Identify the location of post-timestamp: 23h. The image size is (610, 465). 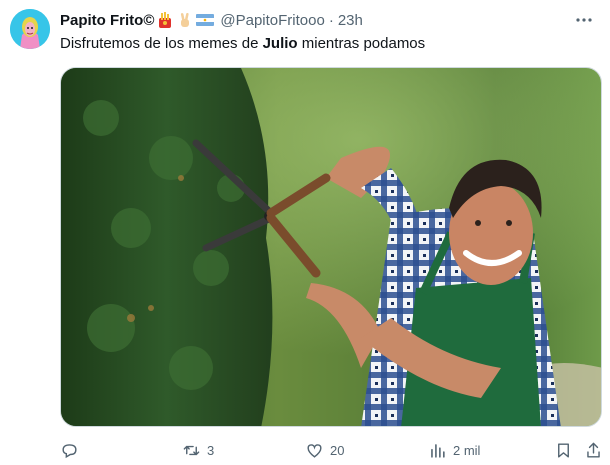
(350, 20).